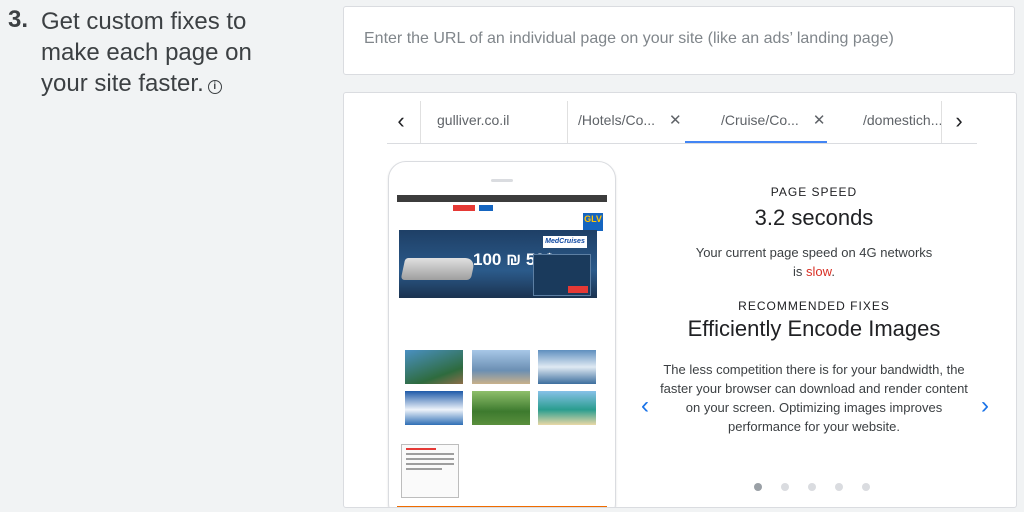 Image resolution: width=1024 pixels, height=512 pixels. Describe the element at coordinates (122, 83) in the screenshot. I see `step-title-line-text: your site faster.` at that location.